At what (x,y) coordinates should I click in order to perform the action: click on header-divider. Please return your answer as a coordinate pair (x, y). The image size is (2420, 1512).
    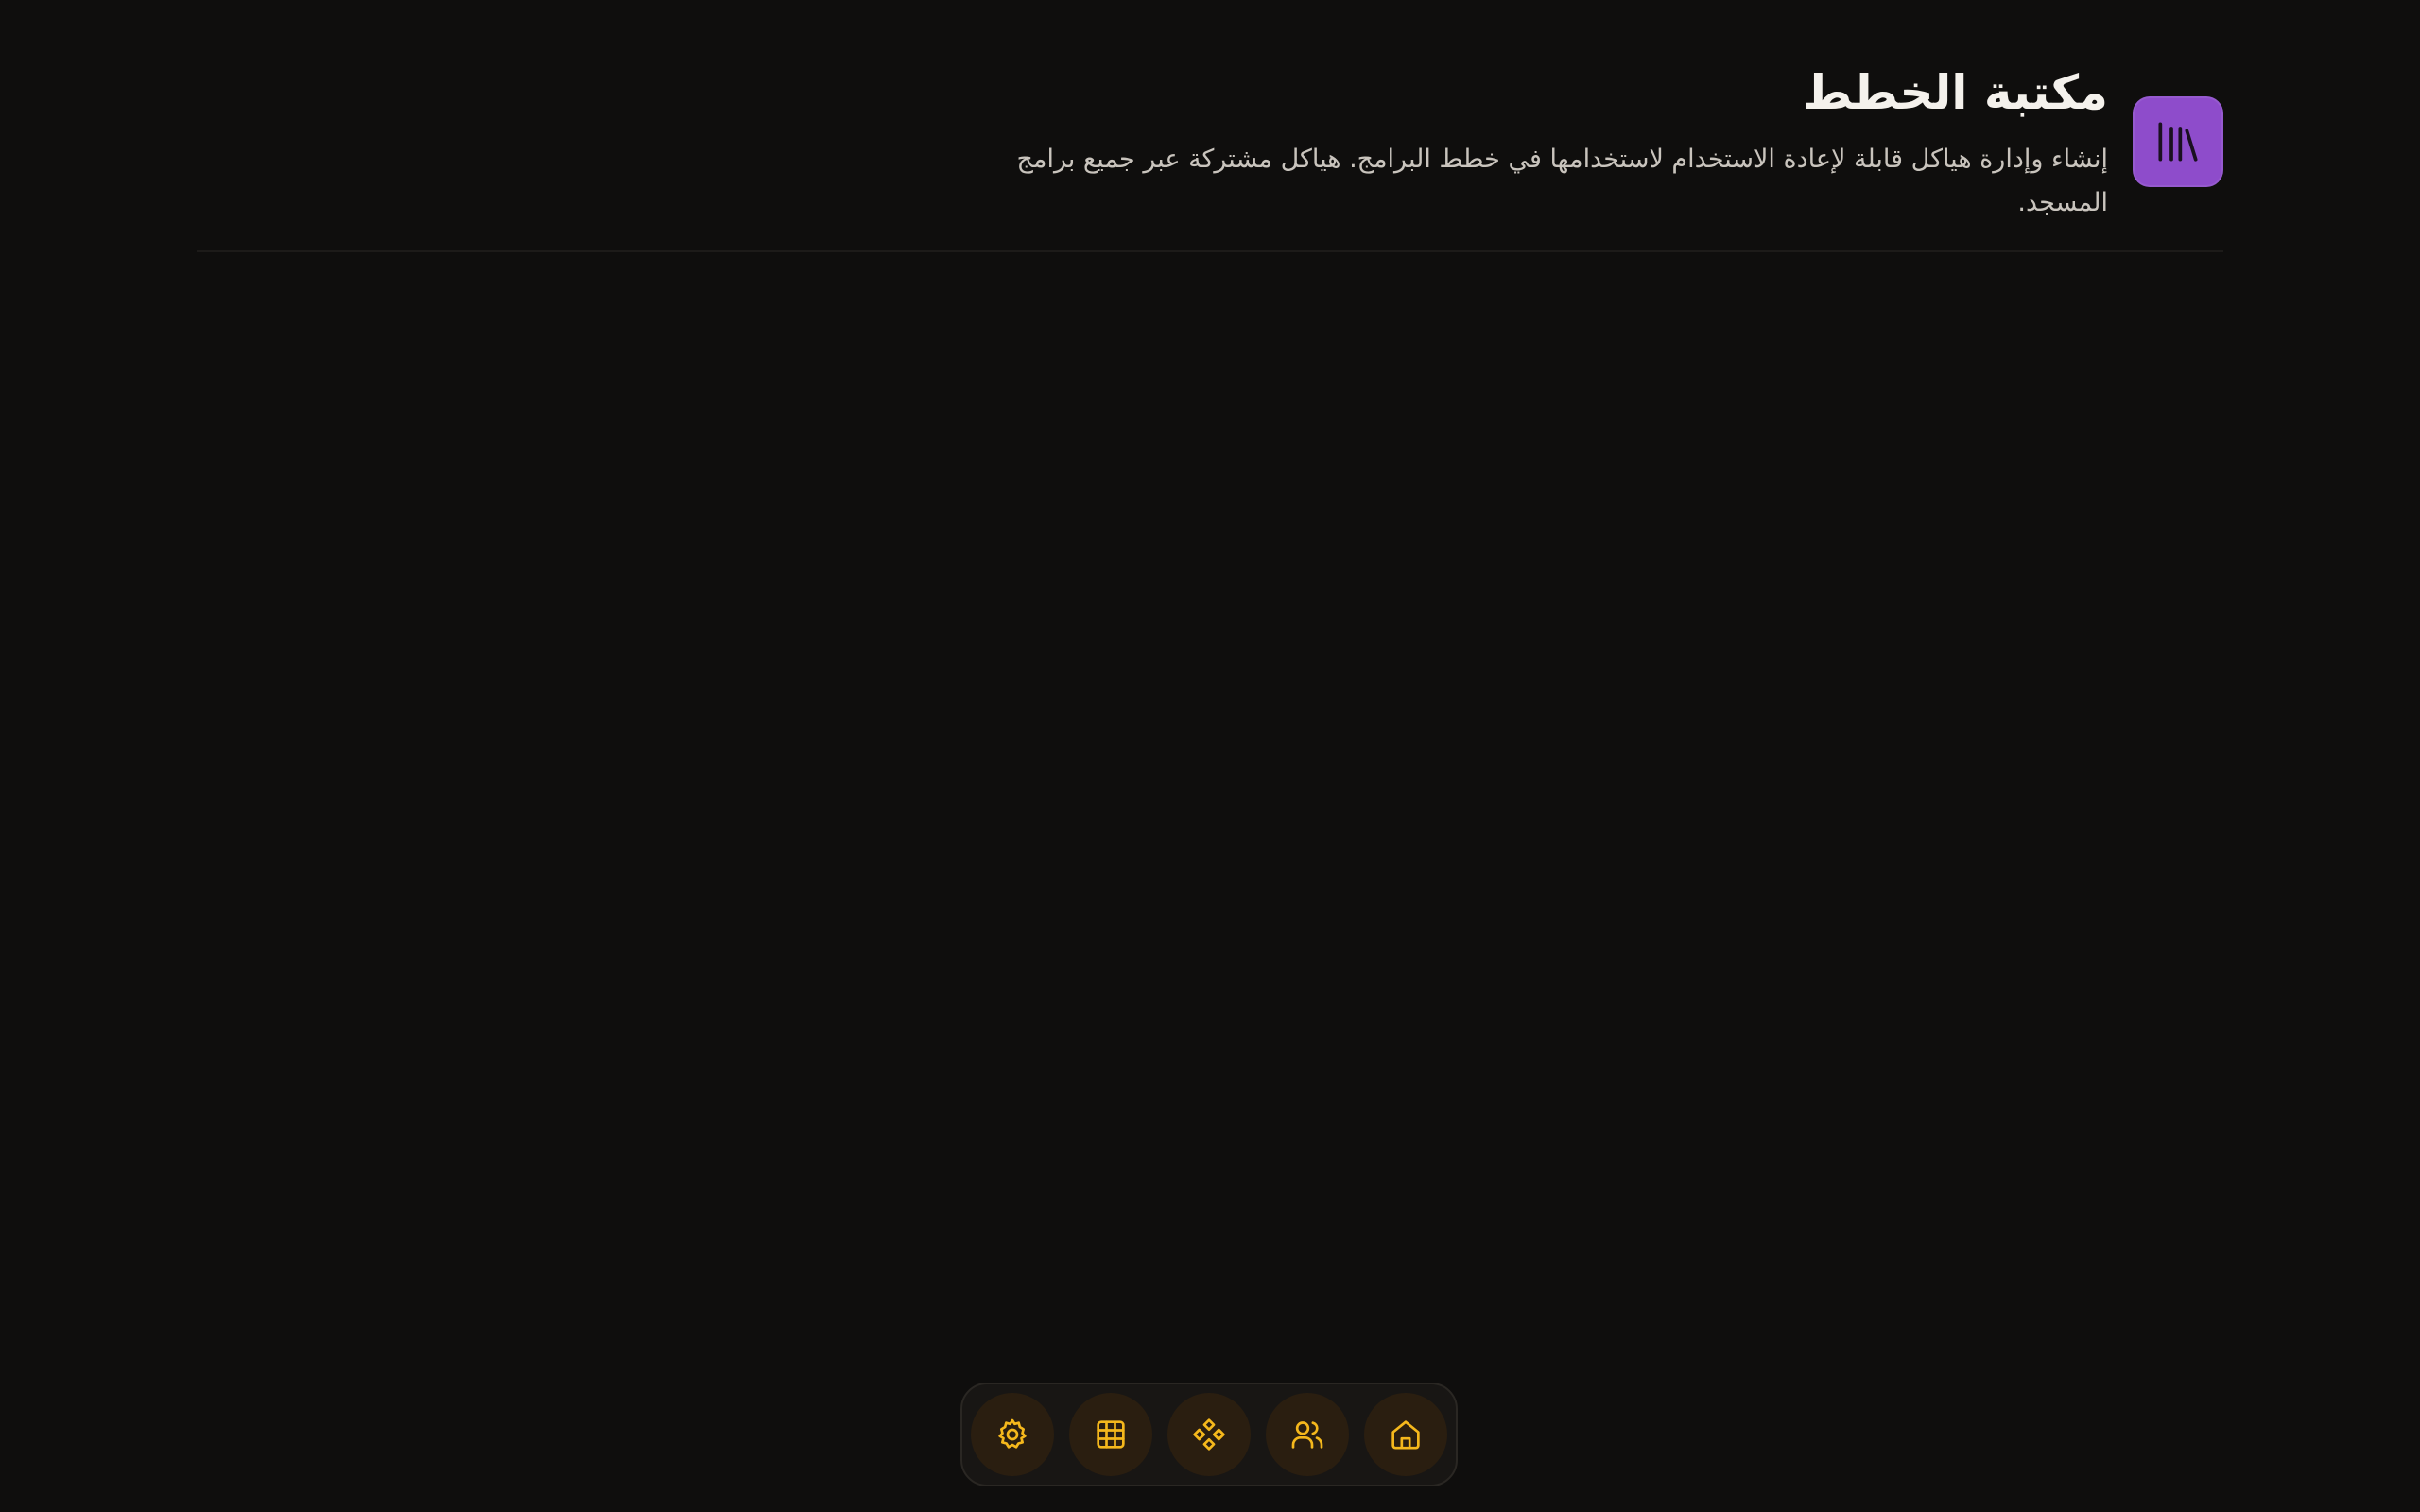
    Looking at the image, I should click on (1210, 251).